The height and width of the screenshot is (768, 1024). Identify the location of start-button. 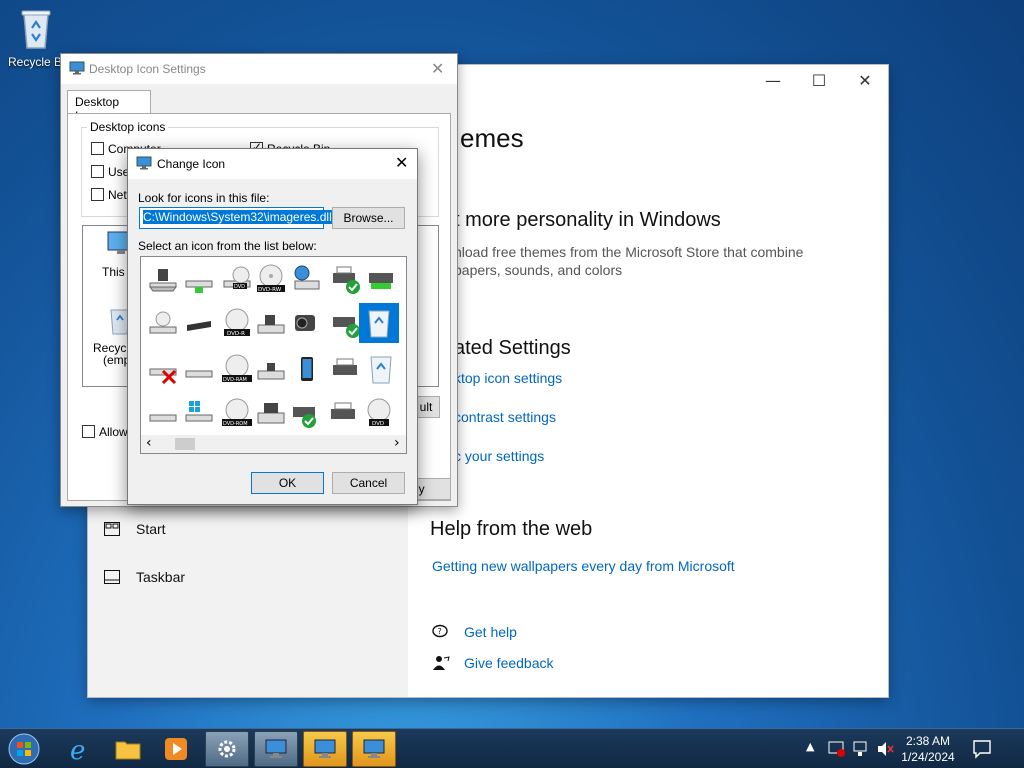
(24, 749).